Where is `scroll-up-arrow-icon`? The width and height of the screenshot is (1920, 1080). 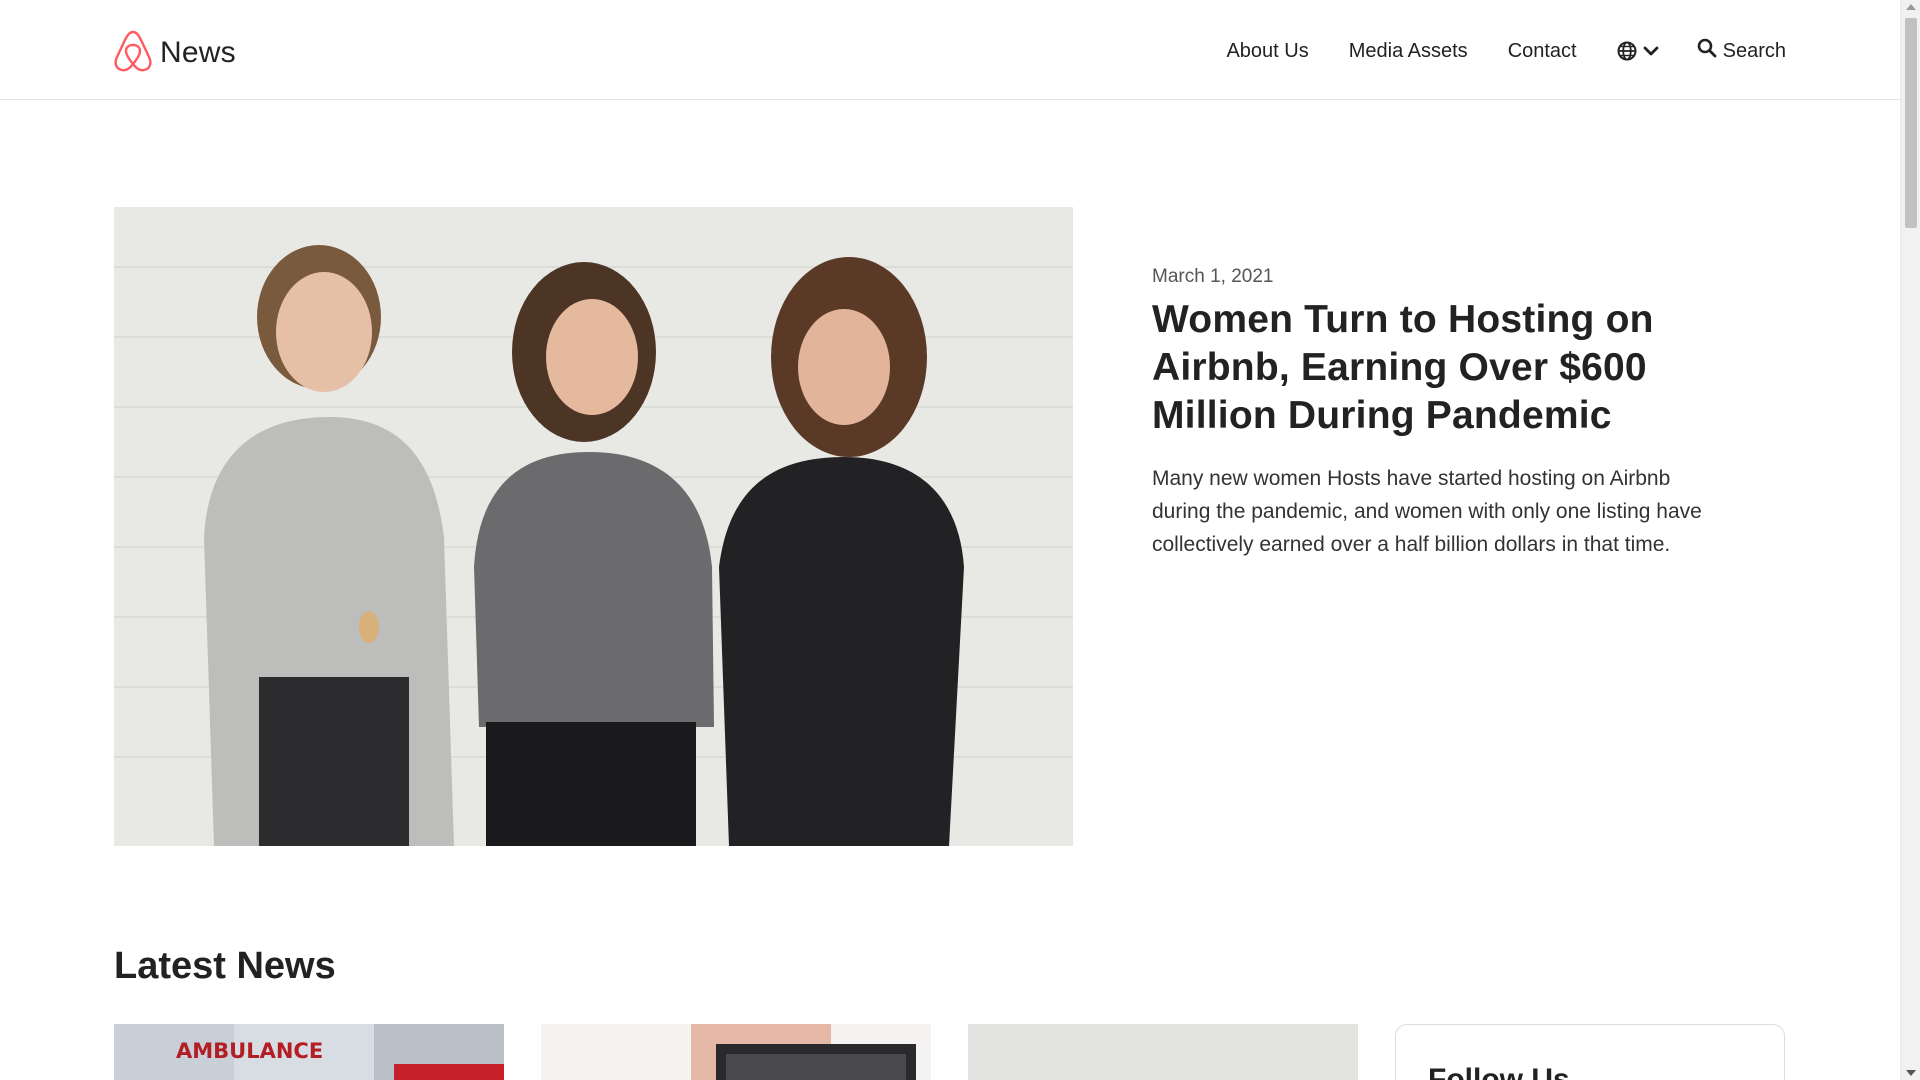 scroll-up-arrow-icon is located at coordinates (1911, 7).